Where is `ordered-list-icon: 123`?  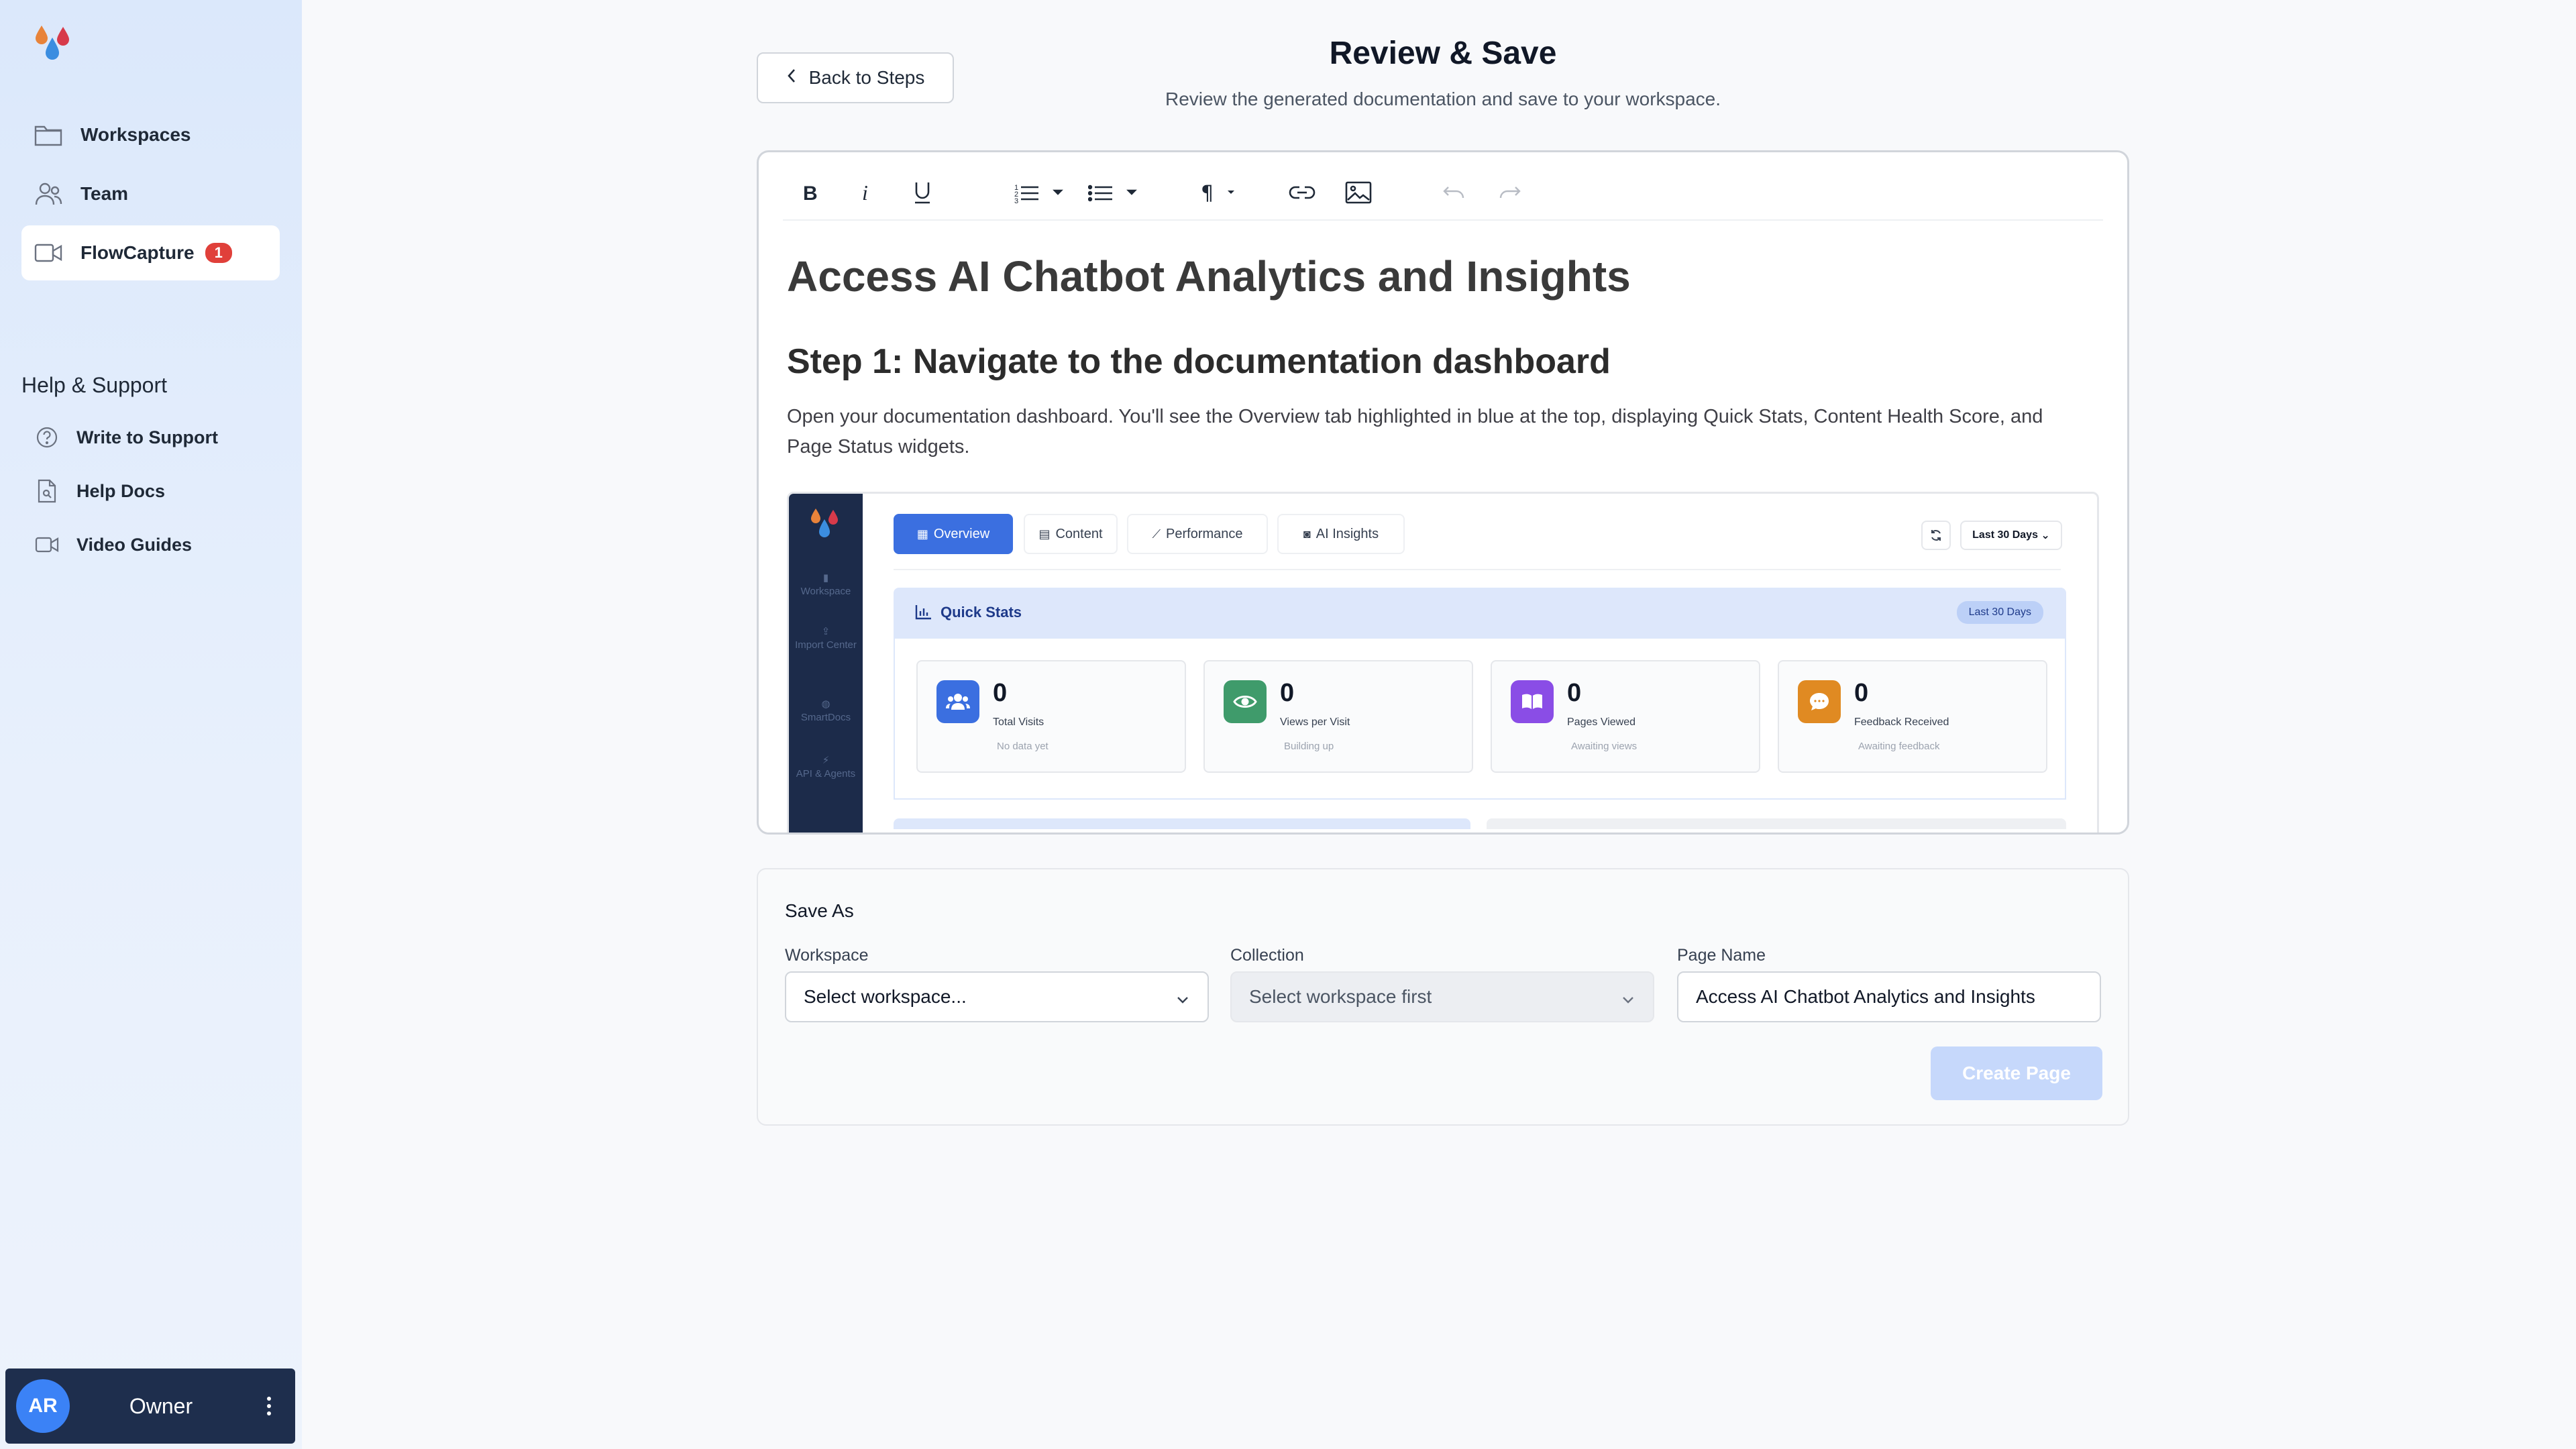 ordered-list-icon: 123 is located at coordinates (1041, 192).